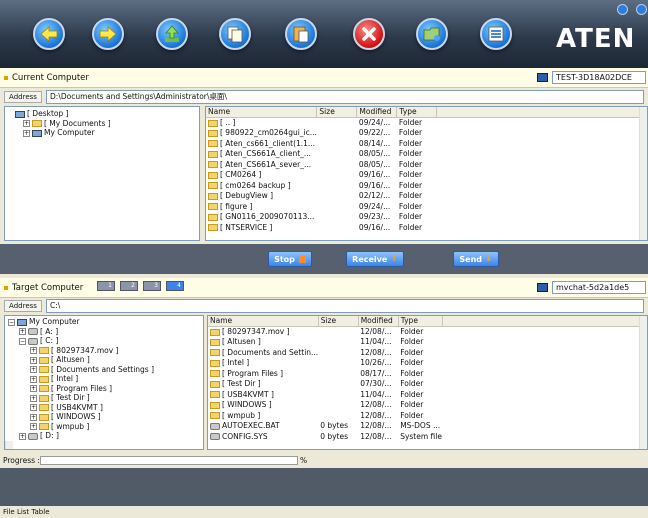  Describe the element at coordinates (104, 351) in the screenshot. I see `tree-item-folder: +[ 80297347.mov ]` at that location.